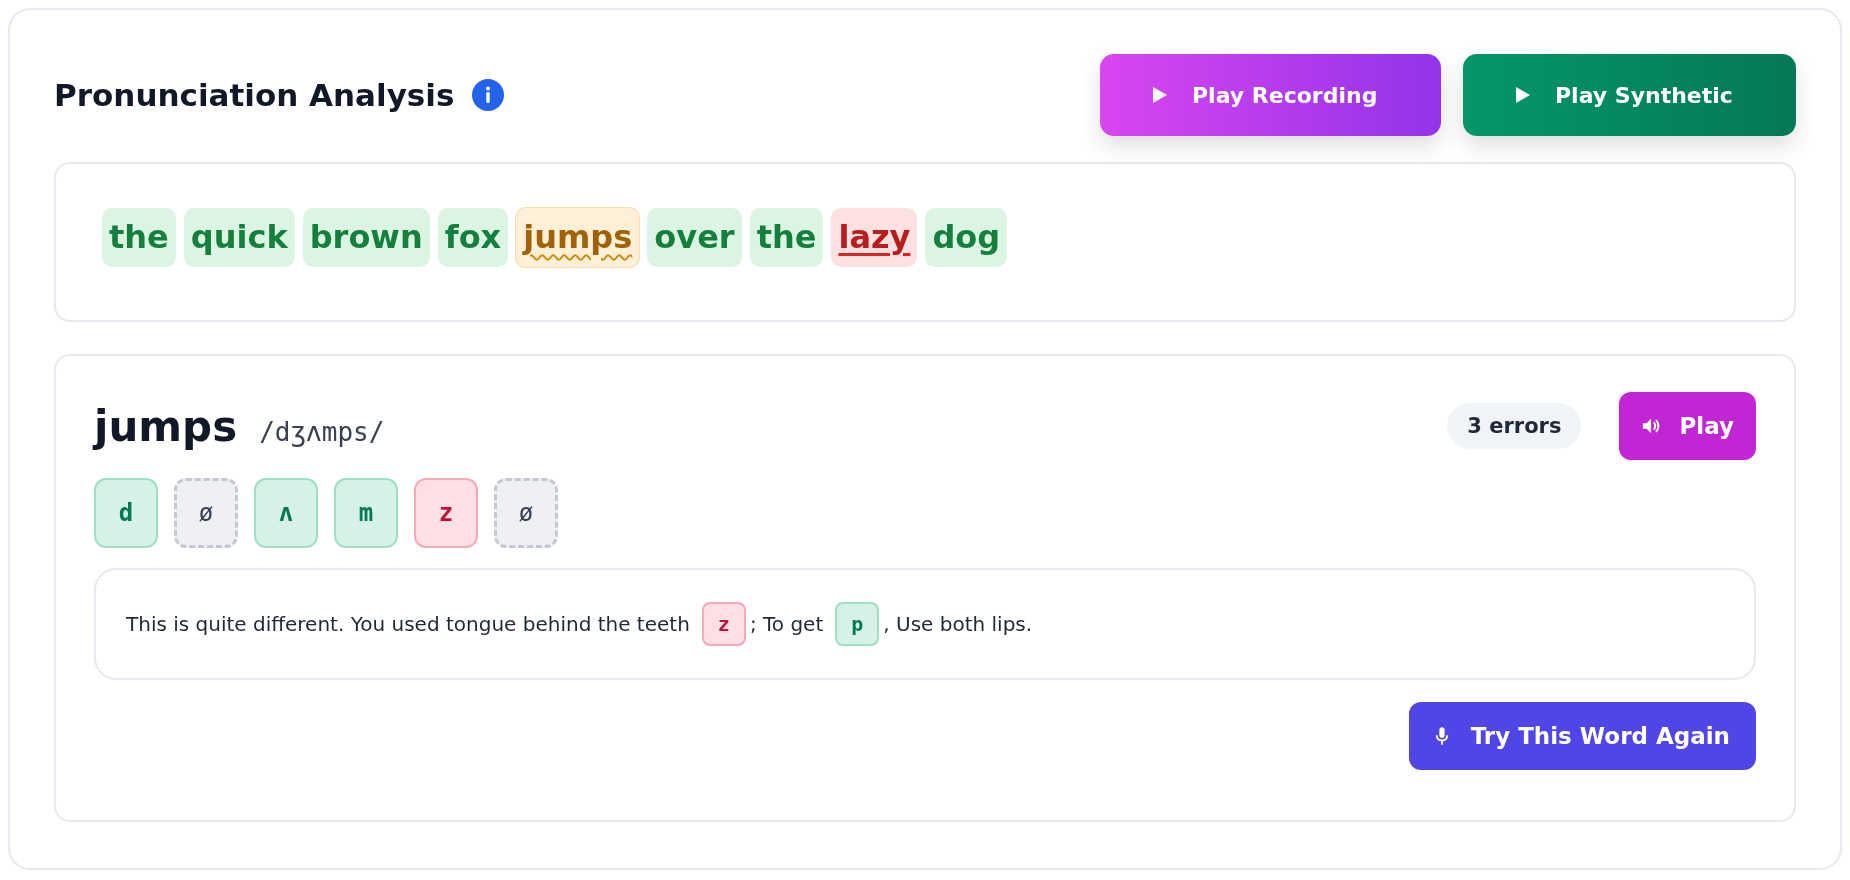 The image size is (1850, 880). What do you see at coordinates (1441, 736) in the screenshot?
I see `microphone-icon` at bounding box center [1441, 736].